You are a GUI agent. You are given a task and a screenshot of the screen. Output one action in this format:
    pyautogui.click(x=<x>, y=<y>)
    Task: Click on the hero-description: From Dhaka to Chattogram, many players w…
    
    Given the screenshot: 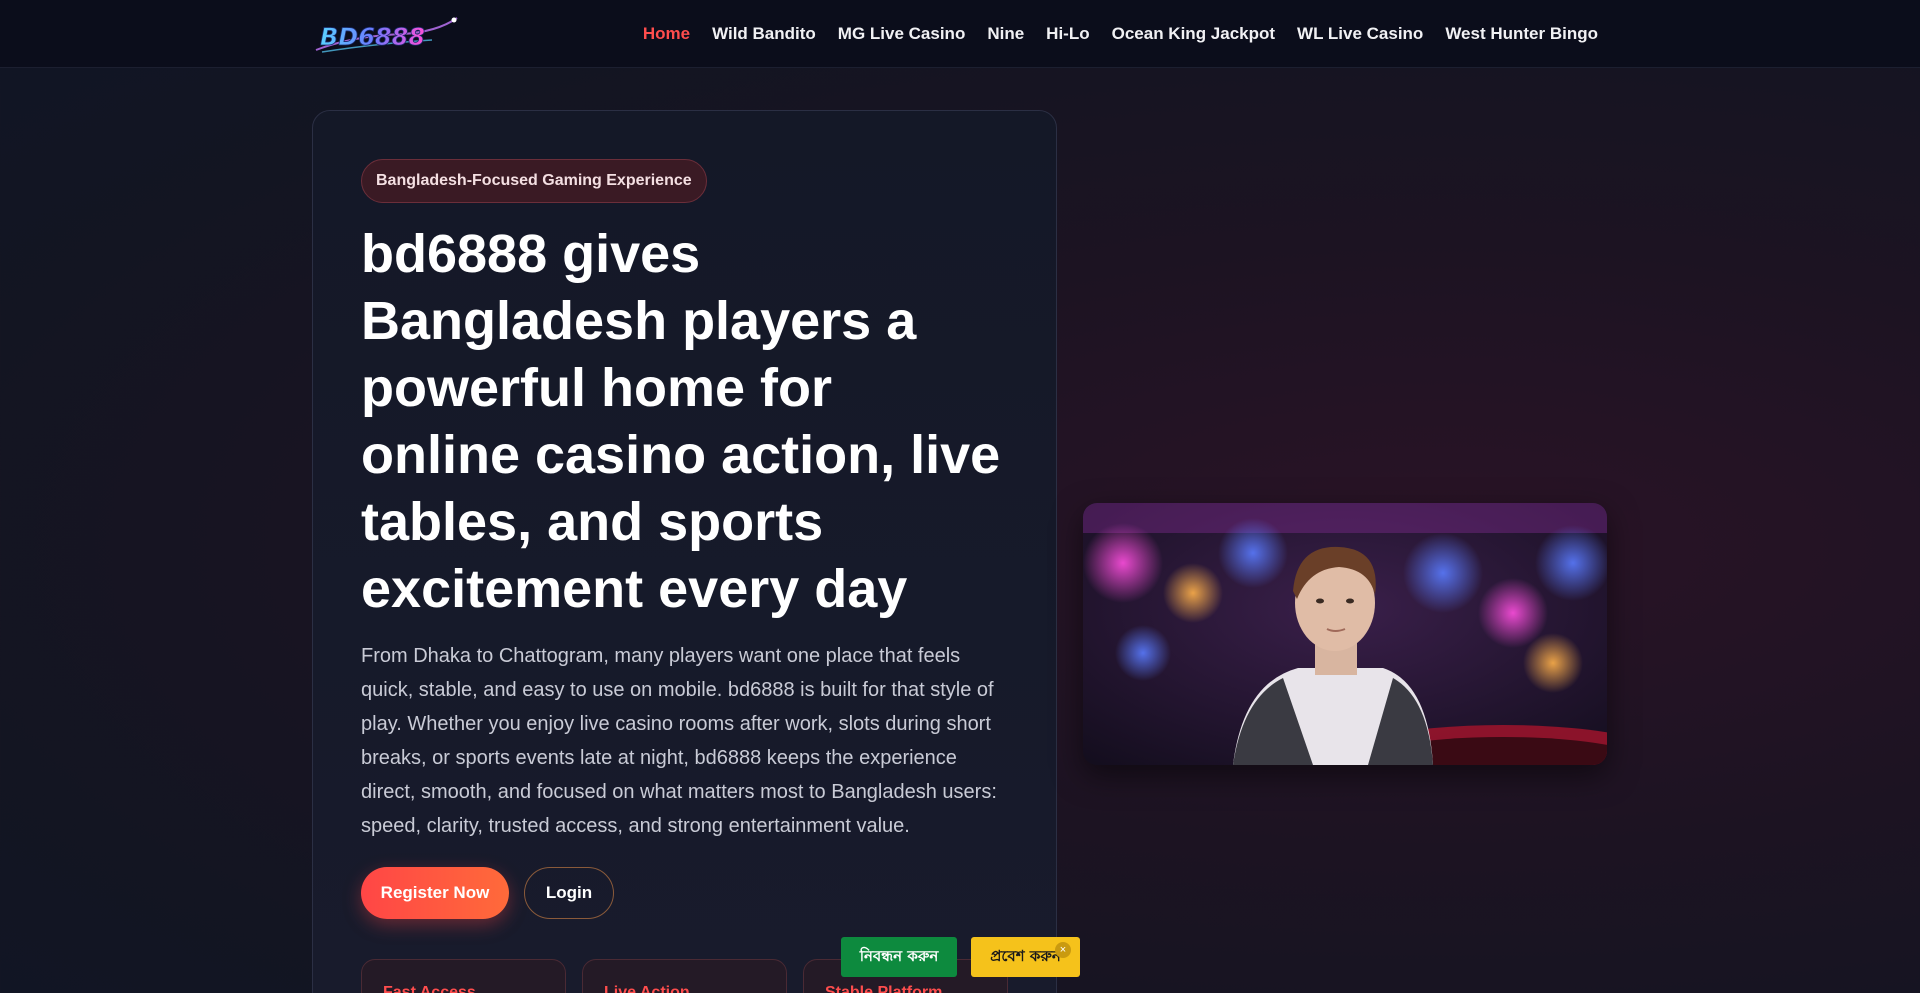 What is the action you would take?
    pyautogui.click(x=679, y=741)
    